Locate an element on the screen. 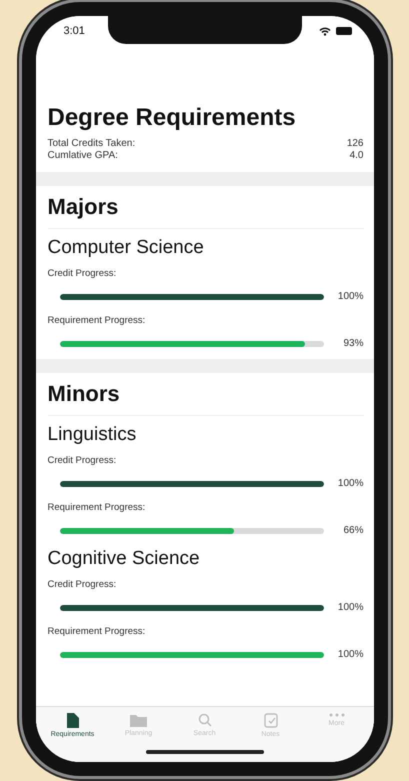 The image size is (409, 781). program-name: Linguistics is located at coordinates (93, 435).